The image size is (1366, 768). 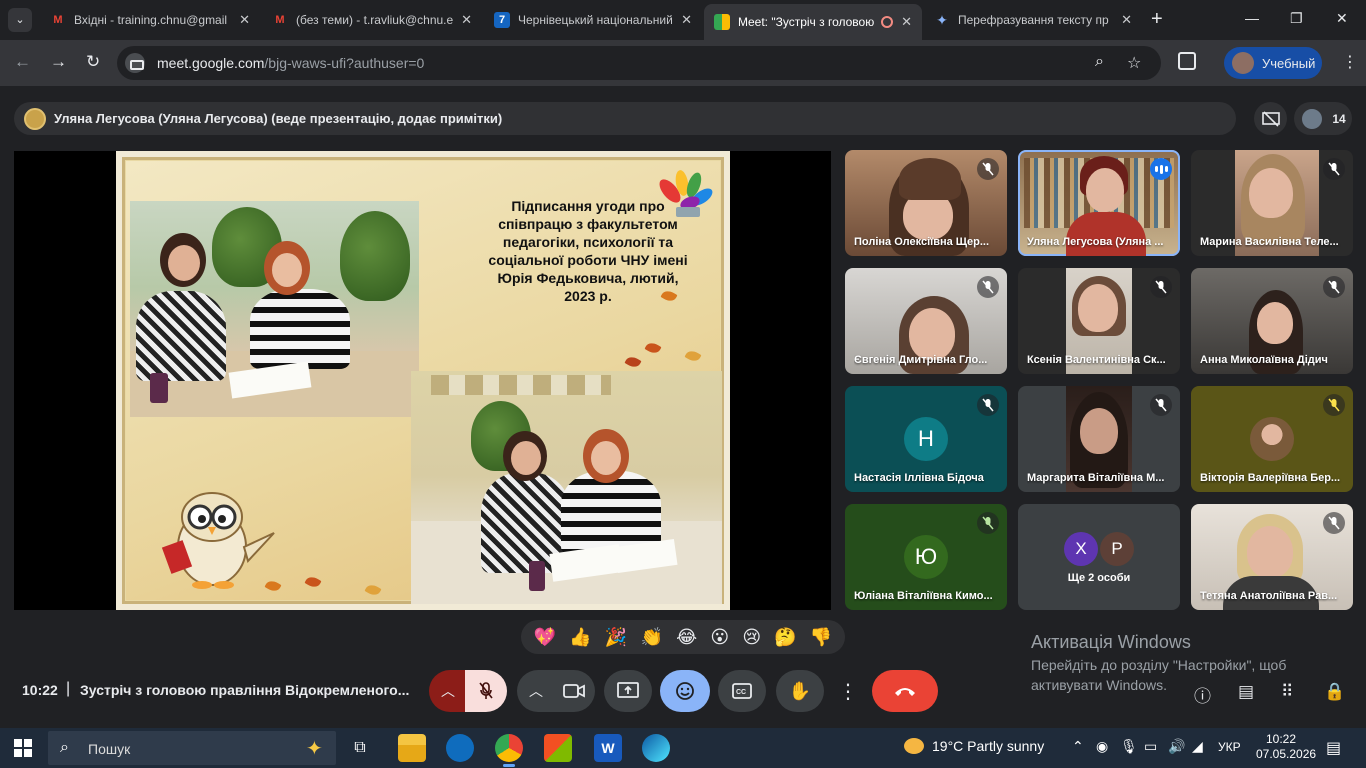 I want to click on language-indicator: УКР, so click(x=1229, y=747).